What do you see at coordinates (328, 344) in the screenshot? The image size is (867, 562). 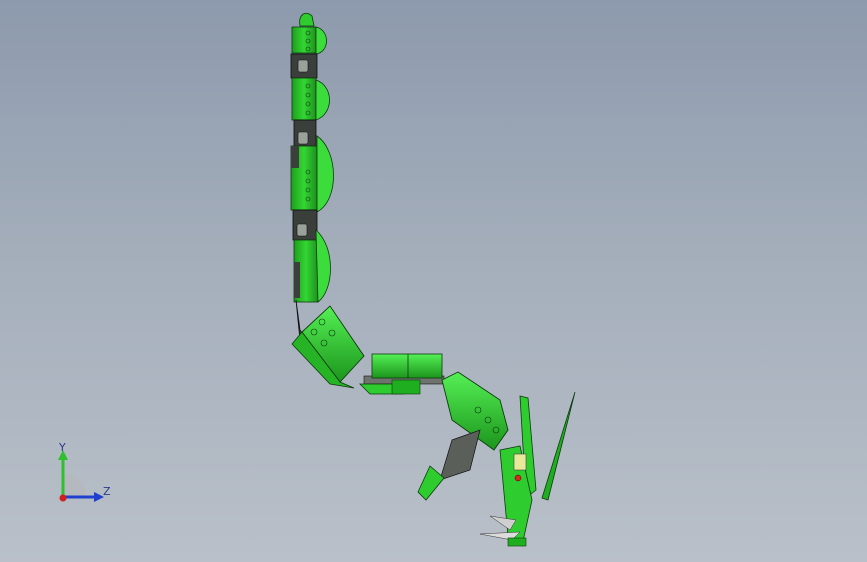 I see `arm-elbow-segment` at bounding box center [328, 344].